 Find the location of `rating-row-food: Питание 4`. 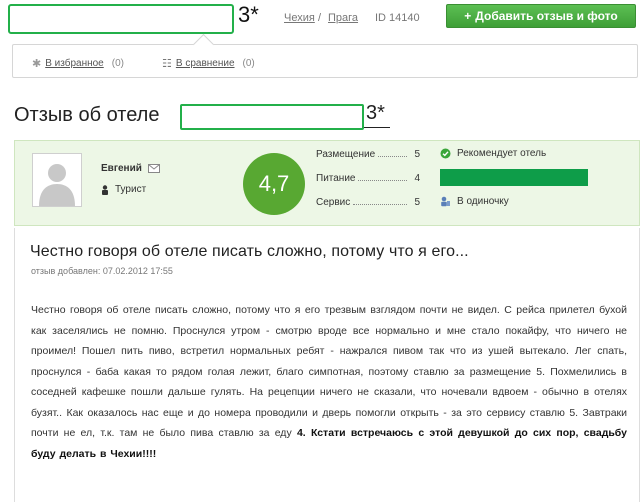

rating-row-food: Питание 4 is located at coordinates (368, 178).